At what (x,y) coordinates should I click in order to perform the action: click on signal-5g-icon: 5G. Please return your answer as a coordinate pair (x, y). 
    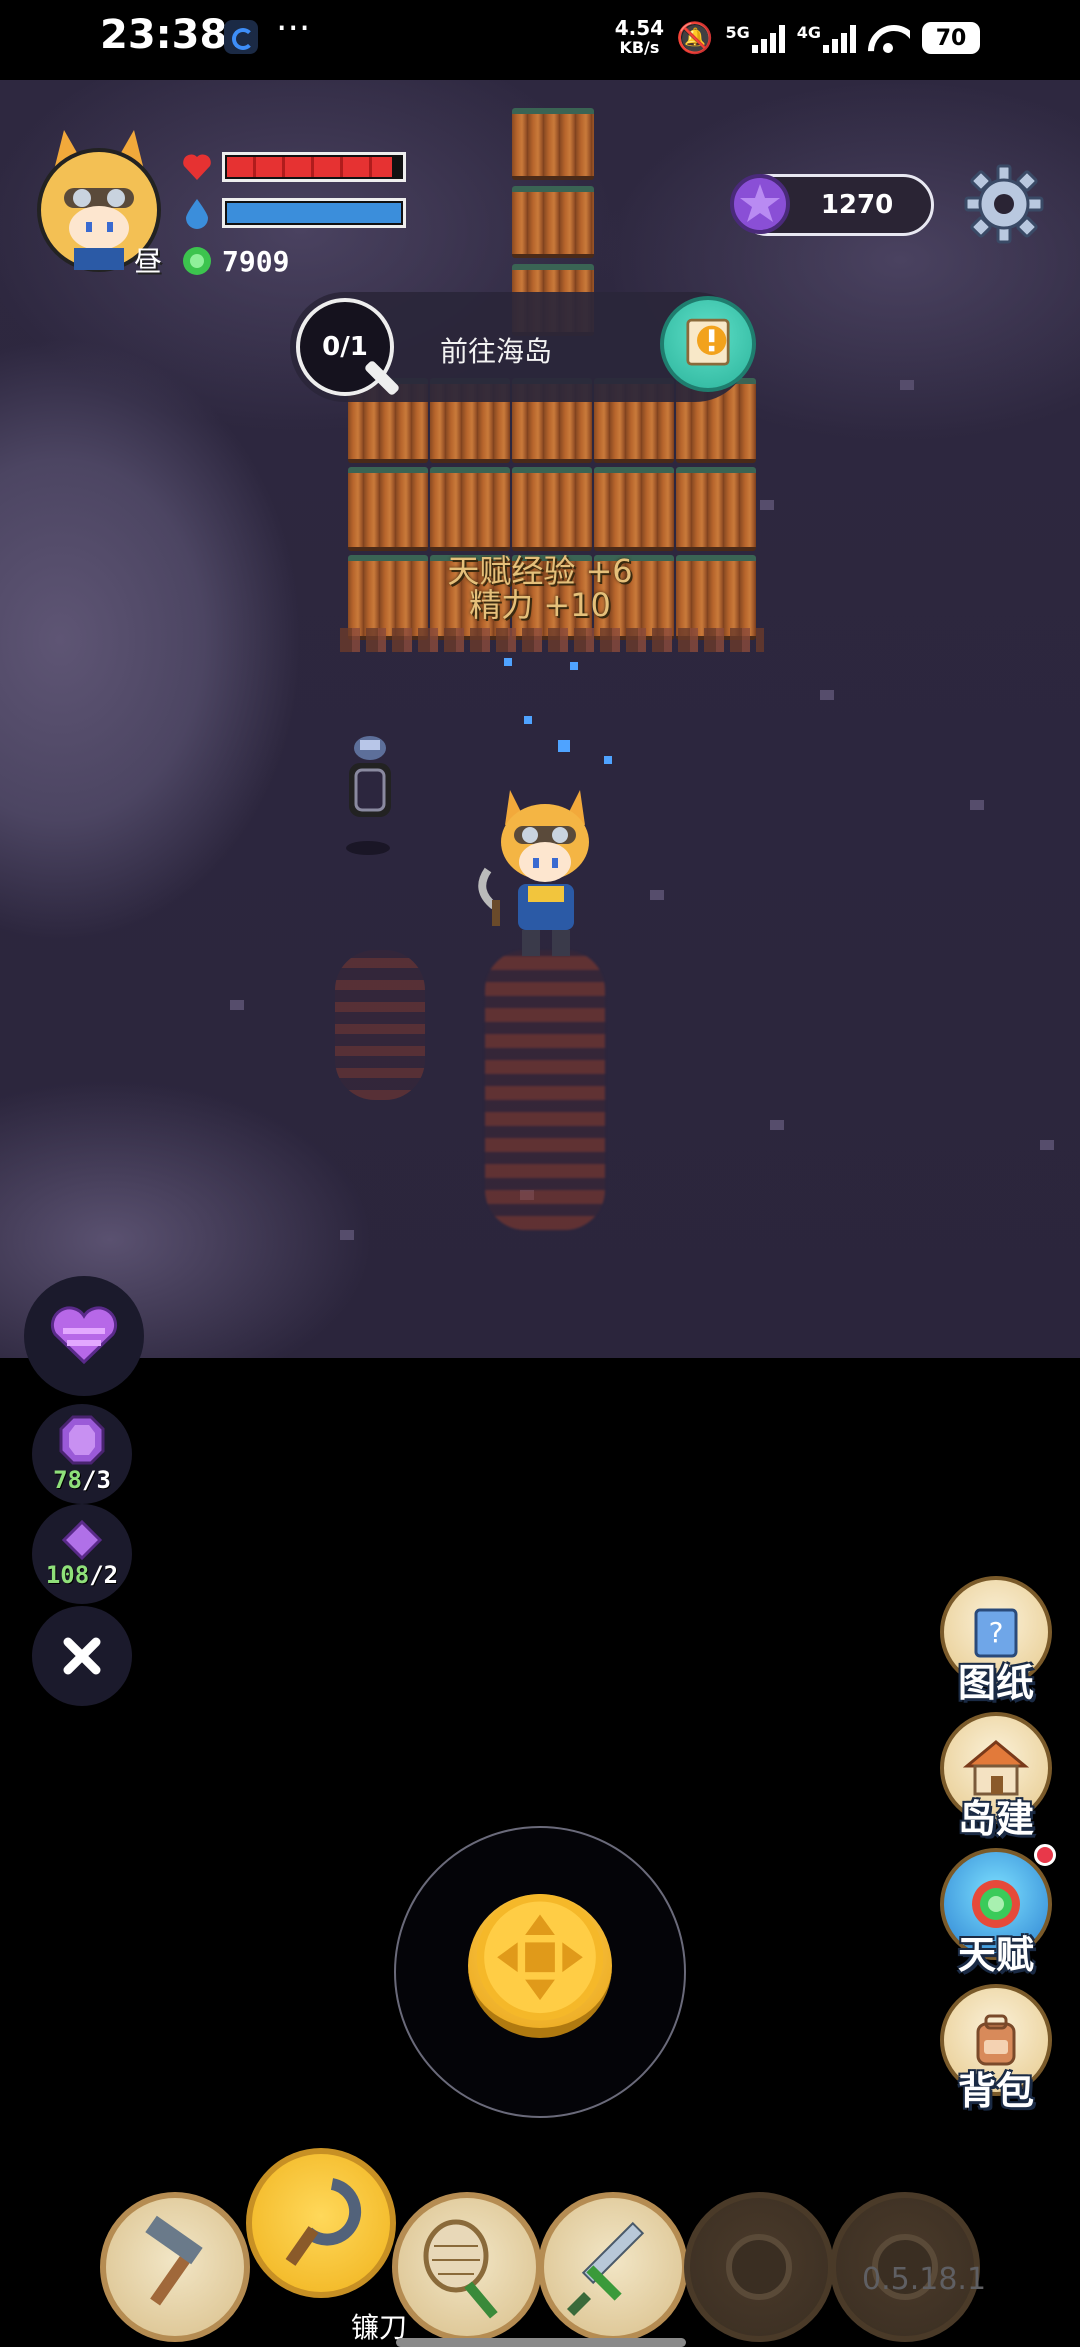
    Looking at the image, I should click on (755, 38).